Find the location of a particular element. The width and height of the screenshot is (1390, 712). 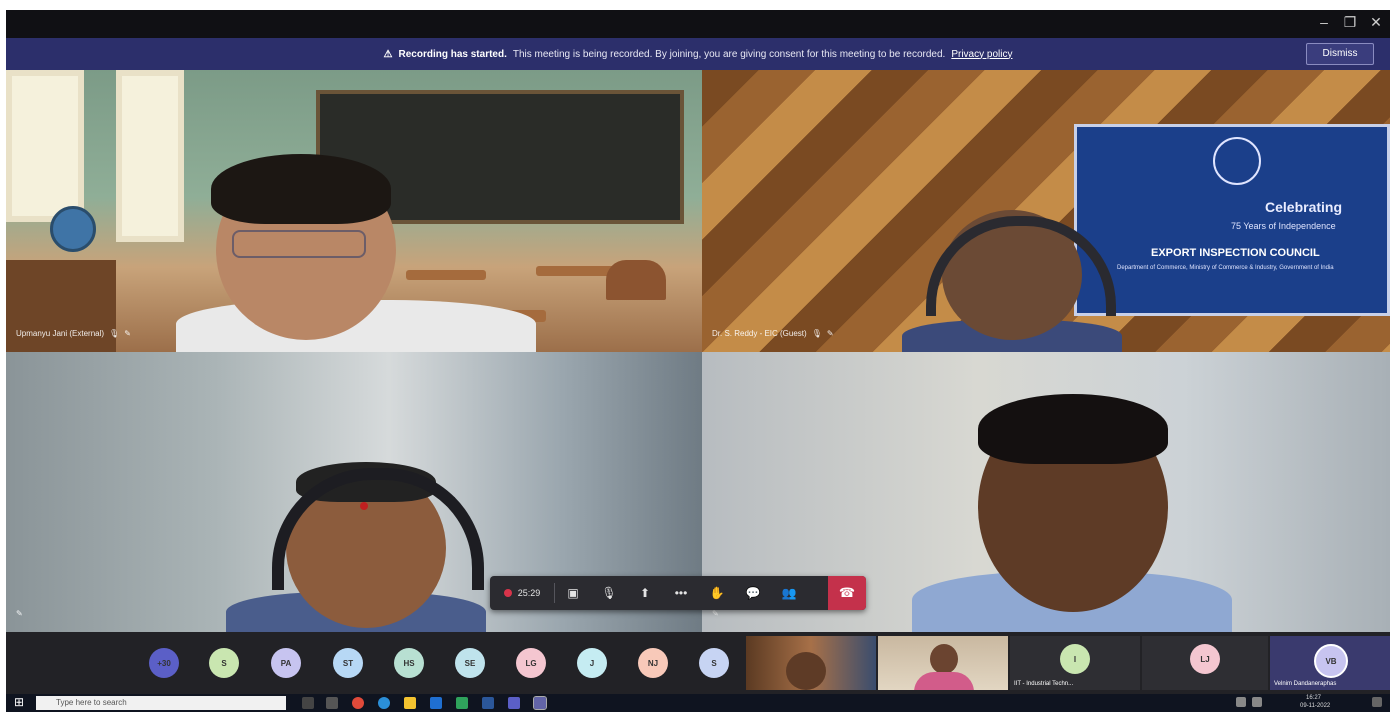

participant-avatar: HS is located at coordinates (409, 663).